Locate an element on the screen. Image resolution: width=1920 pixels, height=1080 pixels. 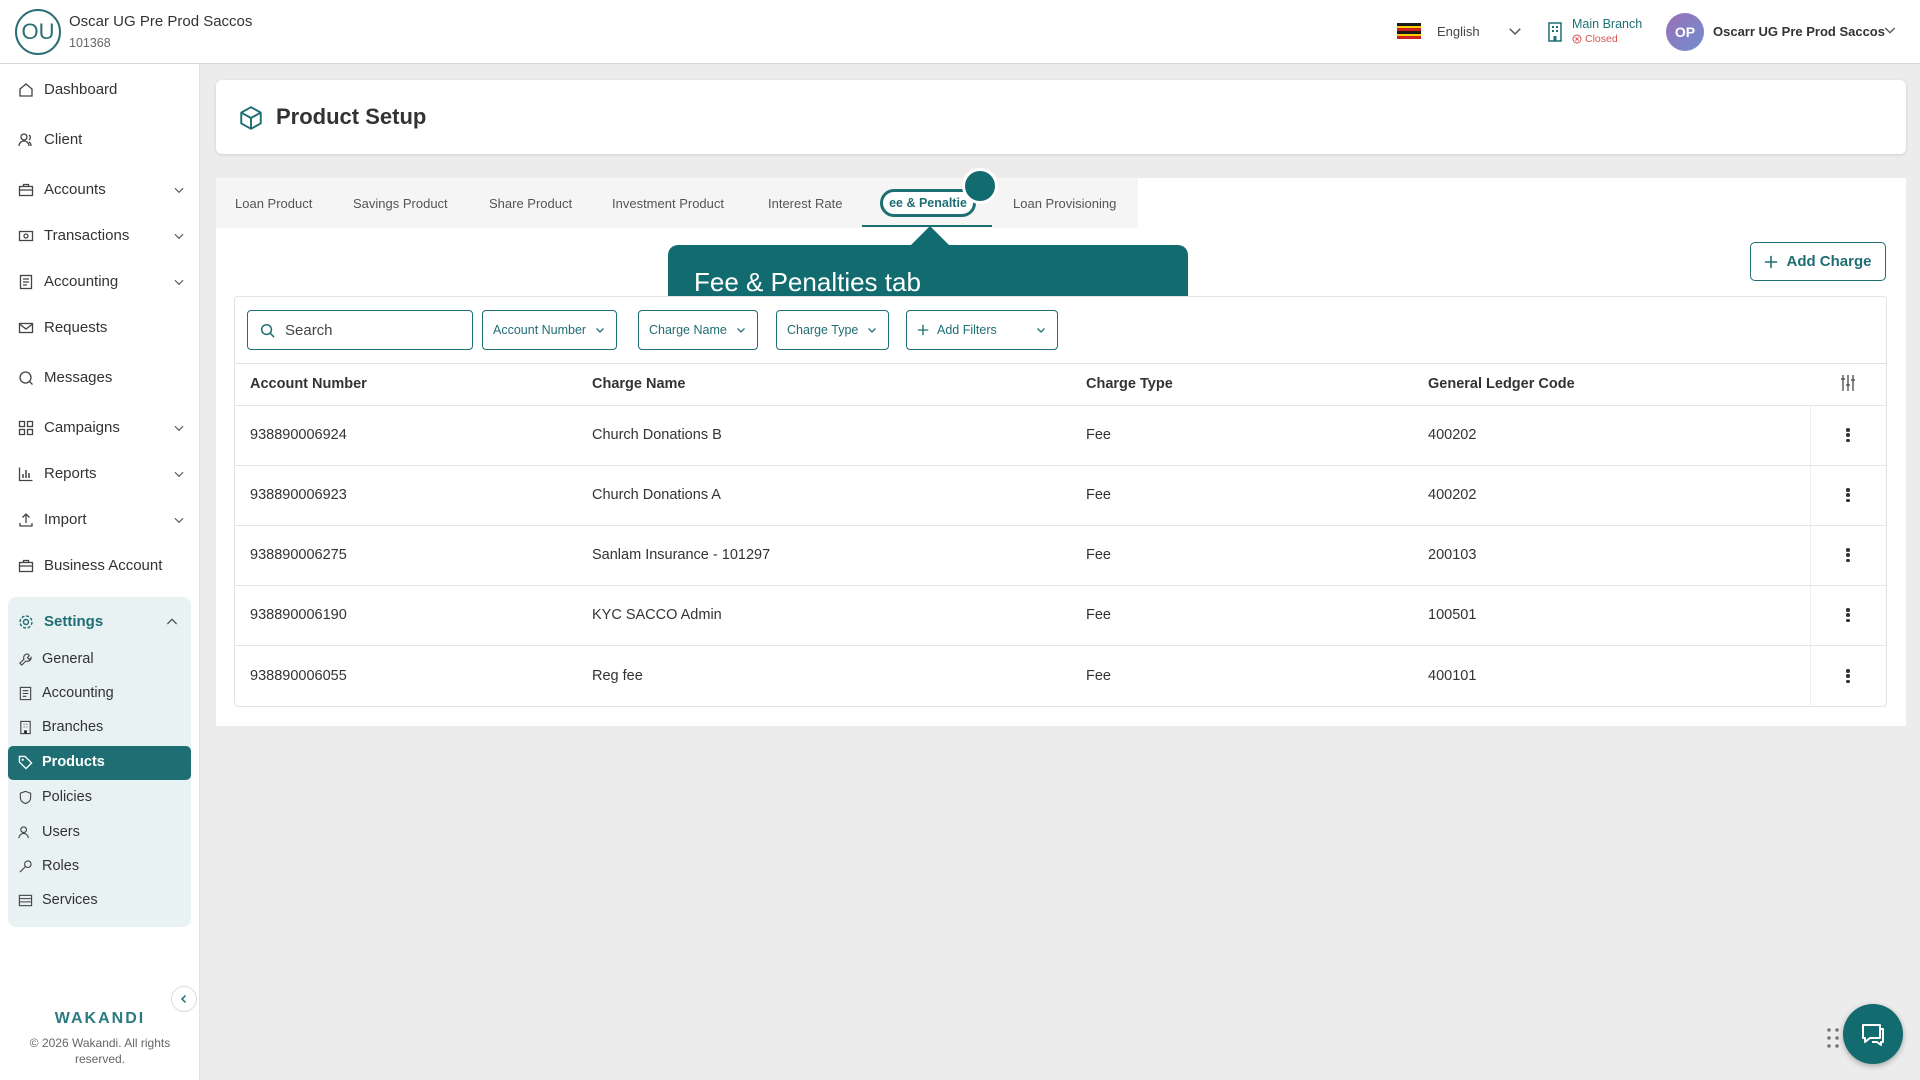
drag-handle-icon is located at coordinates (1833, 1038).